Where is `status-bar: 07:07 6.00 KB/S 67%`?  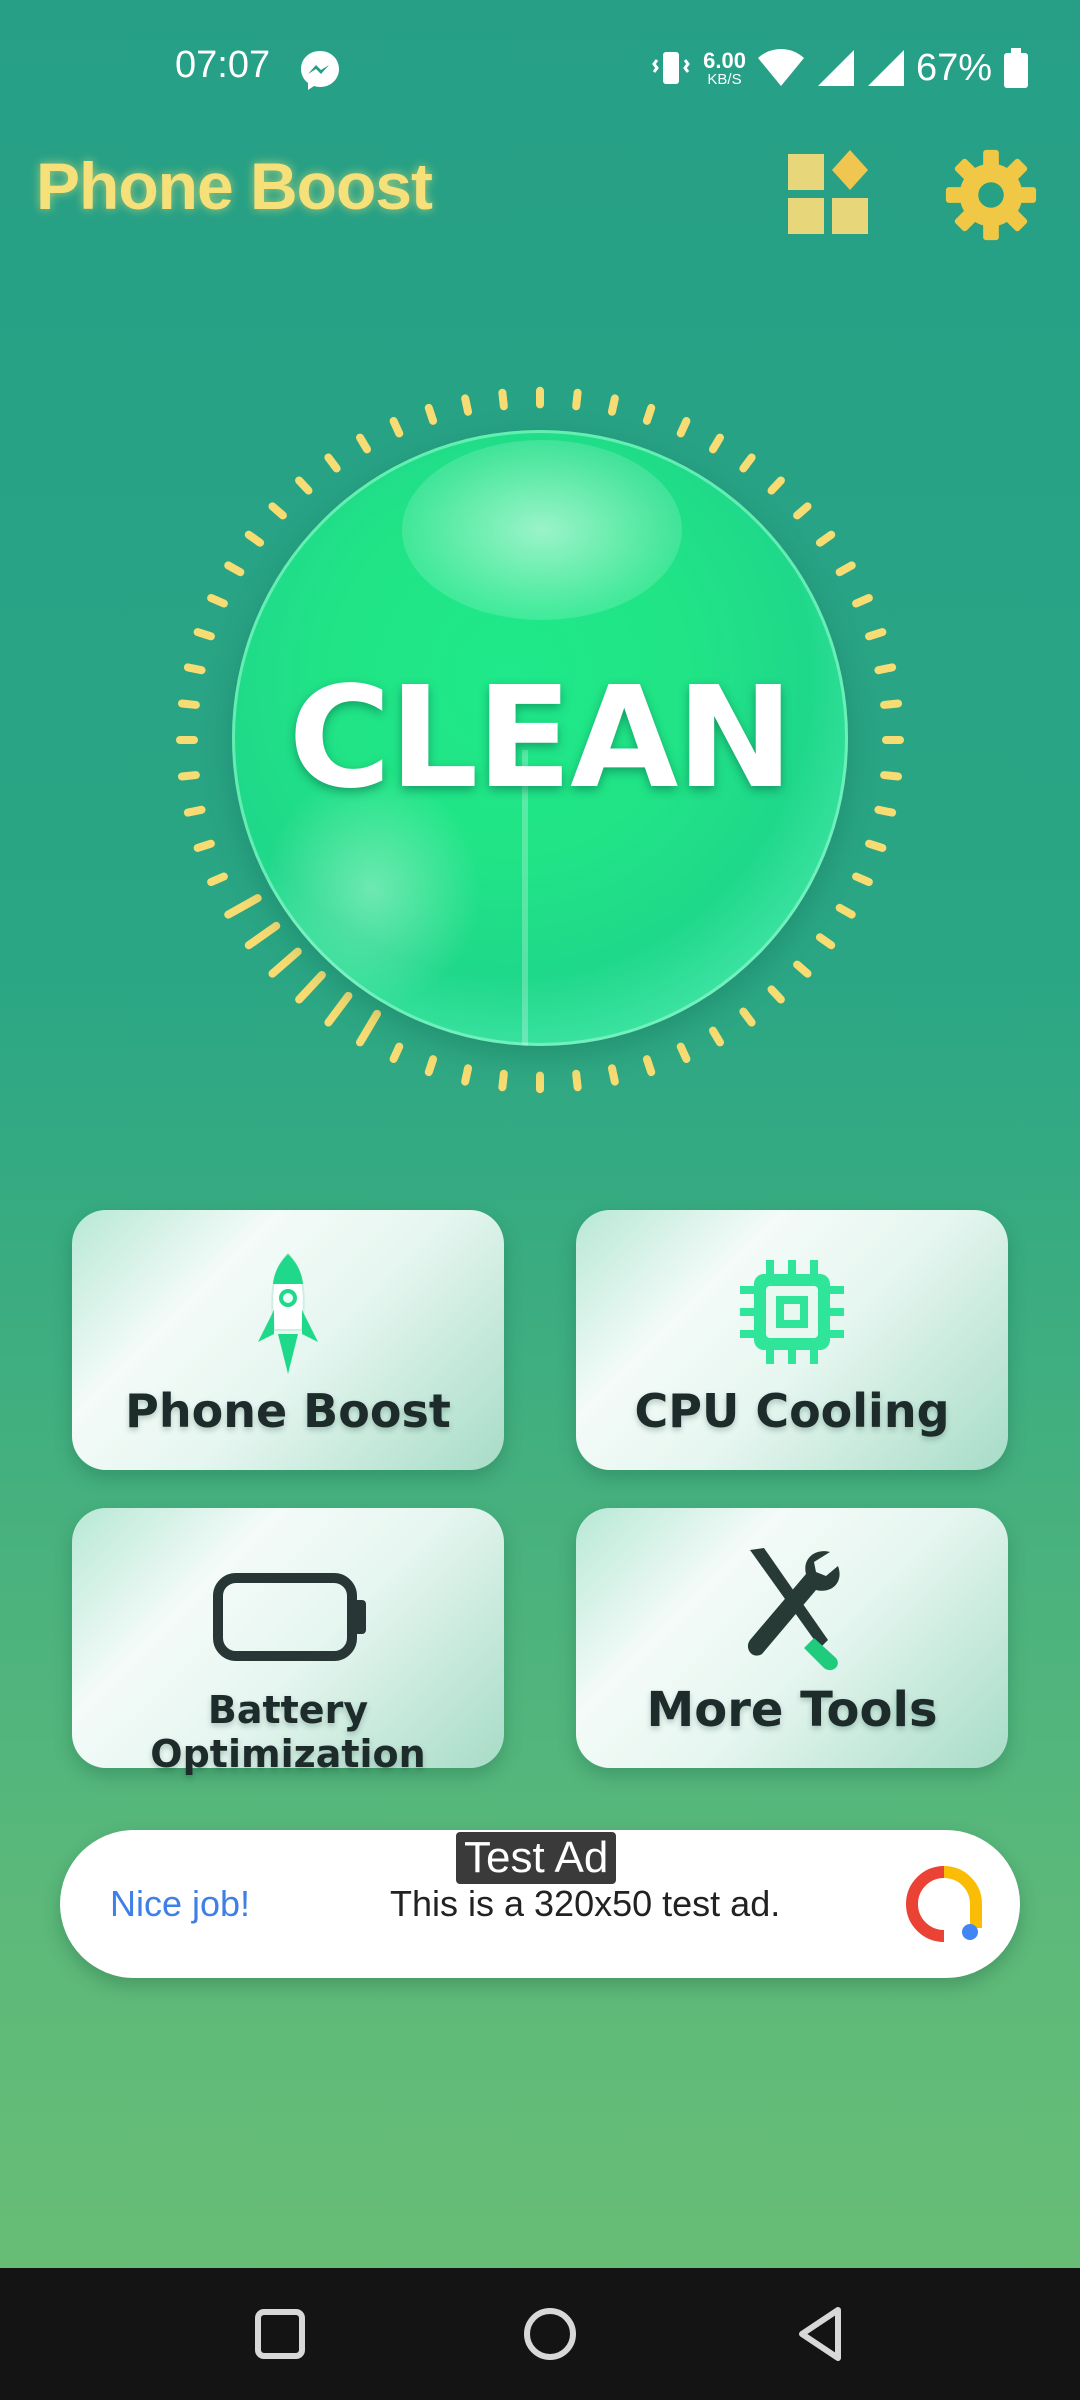
status-bar: 07:07 6.00 KB/S 67% is located at coordinates (540, 70).